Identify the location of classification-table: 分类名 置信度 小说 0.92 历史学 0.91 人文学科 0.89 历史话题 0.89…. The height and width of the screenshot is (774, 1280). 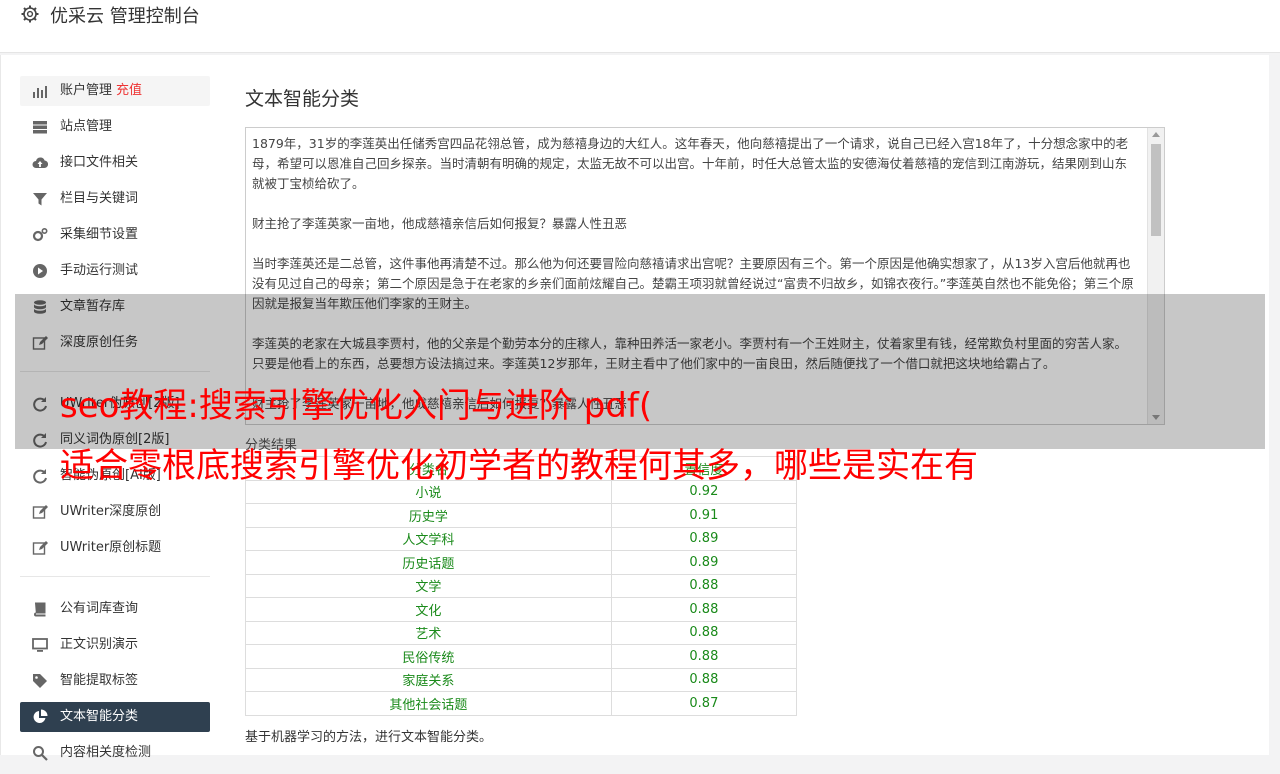
(521, 586).